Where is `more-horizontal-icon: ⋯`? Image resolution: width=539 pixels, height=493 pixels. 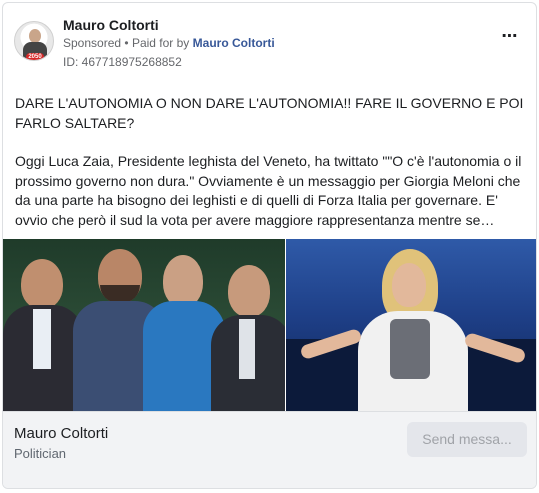 more-horizontal-icon: ⋯ is located at coordinates (510, 36).